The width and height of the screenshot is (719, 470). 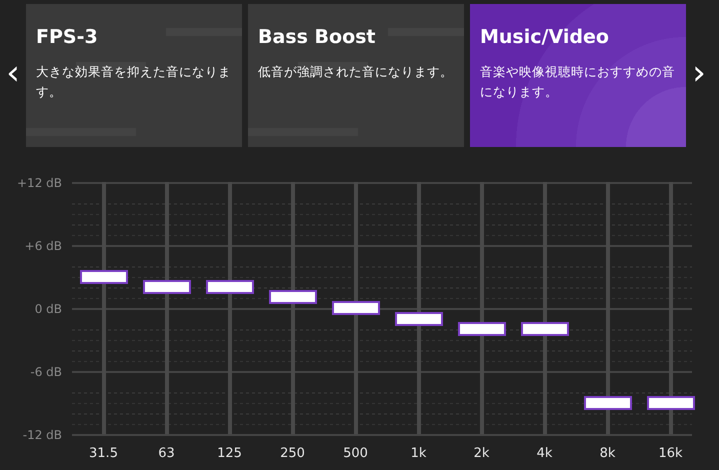 What do you see at coordinates (355, 453) in the screenshot?
I see `frequency-label: 500` at bounding box center [355, 453].